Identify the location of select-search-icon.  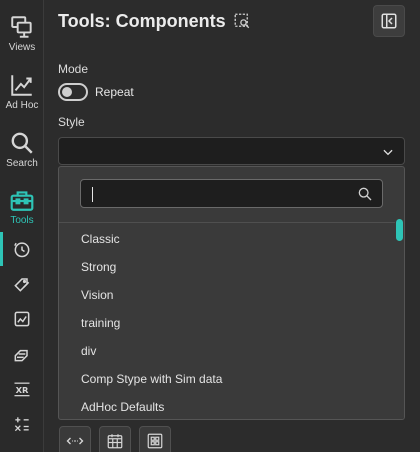
(242, 21).